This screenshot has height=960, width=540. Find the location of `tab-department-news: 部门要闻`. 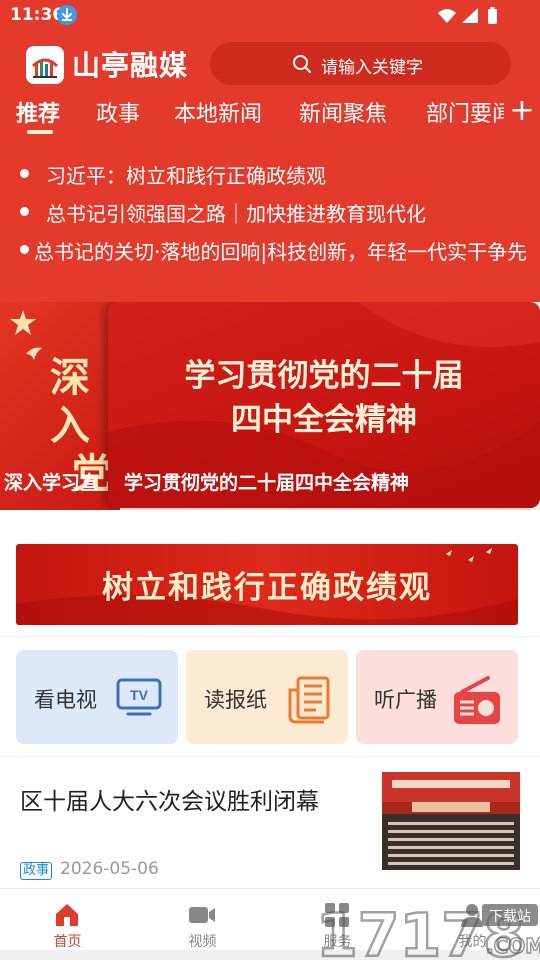

tab-department-news: 部门要闻 is located at coordinates (470, 112).